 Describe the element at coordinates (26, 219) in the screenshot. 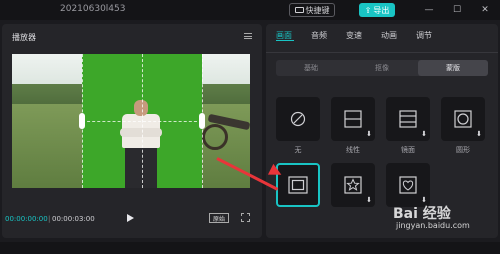

I see `current-time: 00:00:00:00` at that location.